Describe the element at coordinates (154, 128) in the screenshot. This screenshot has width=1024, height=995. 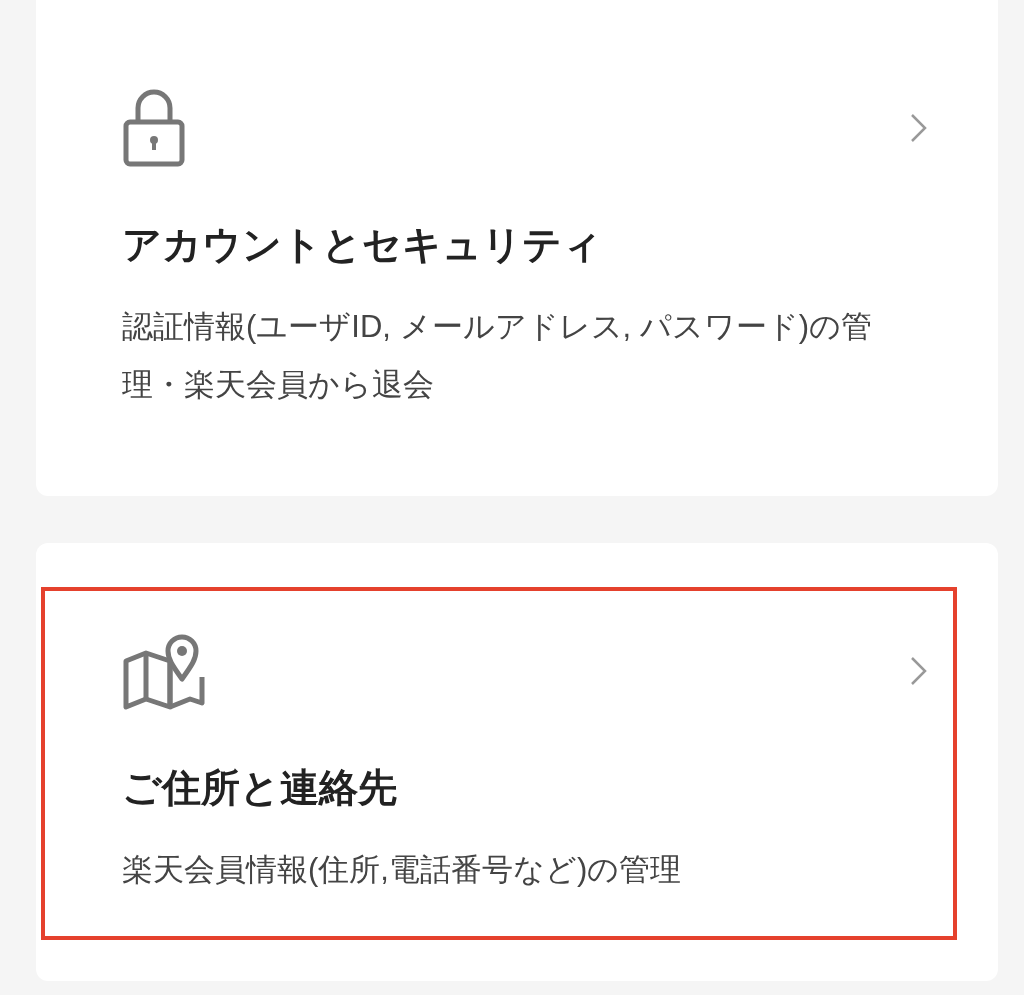
I see `lock-icon` at that location.